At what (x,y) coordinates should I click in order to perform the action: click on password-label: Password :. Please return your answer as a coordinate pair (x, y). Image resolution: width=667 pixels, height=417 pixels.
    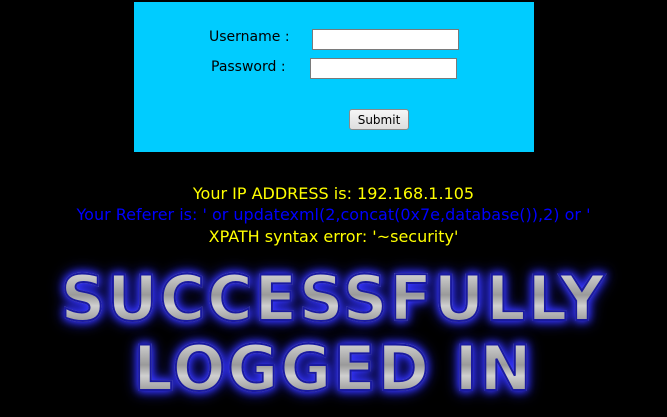
    Looking at the image, I should click on (248, 67).